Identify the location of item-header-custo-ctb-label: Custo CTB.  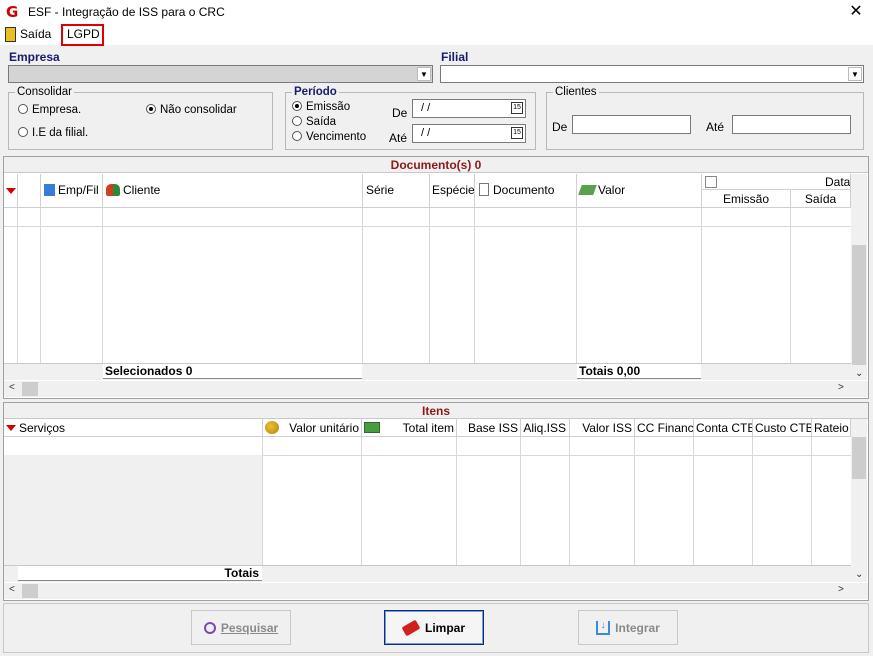
(783, 428).